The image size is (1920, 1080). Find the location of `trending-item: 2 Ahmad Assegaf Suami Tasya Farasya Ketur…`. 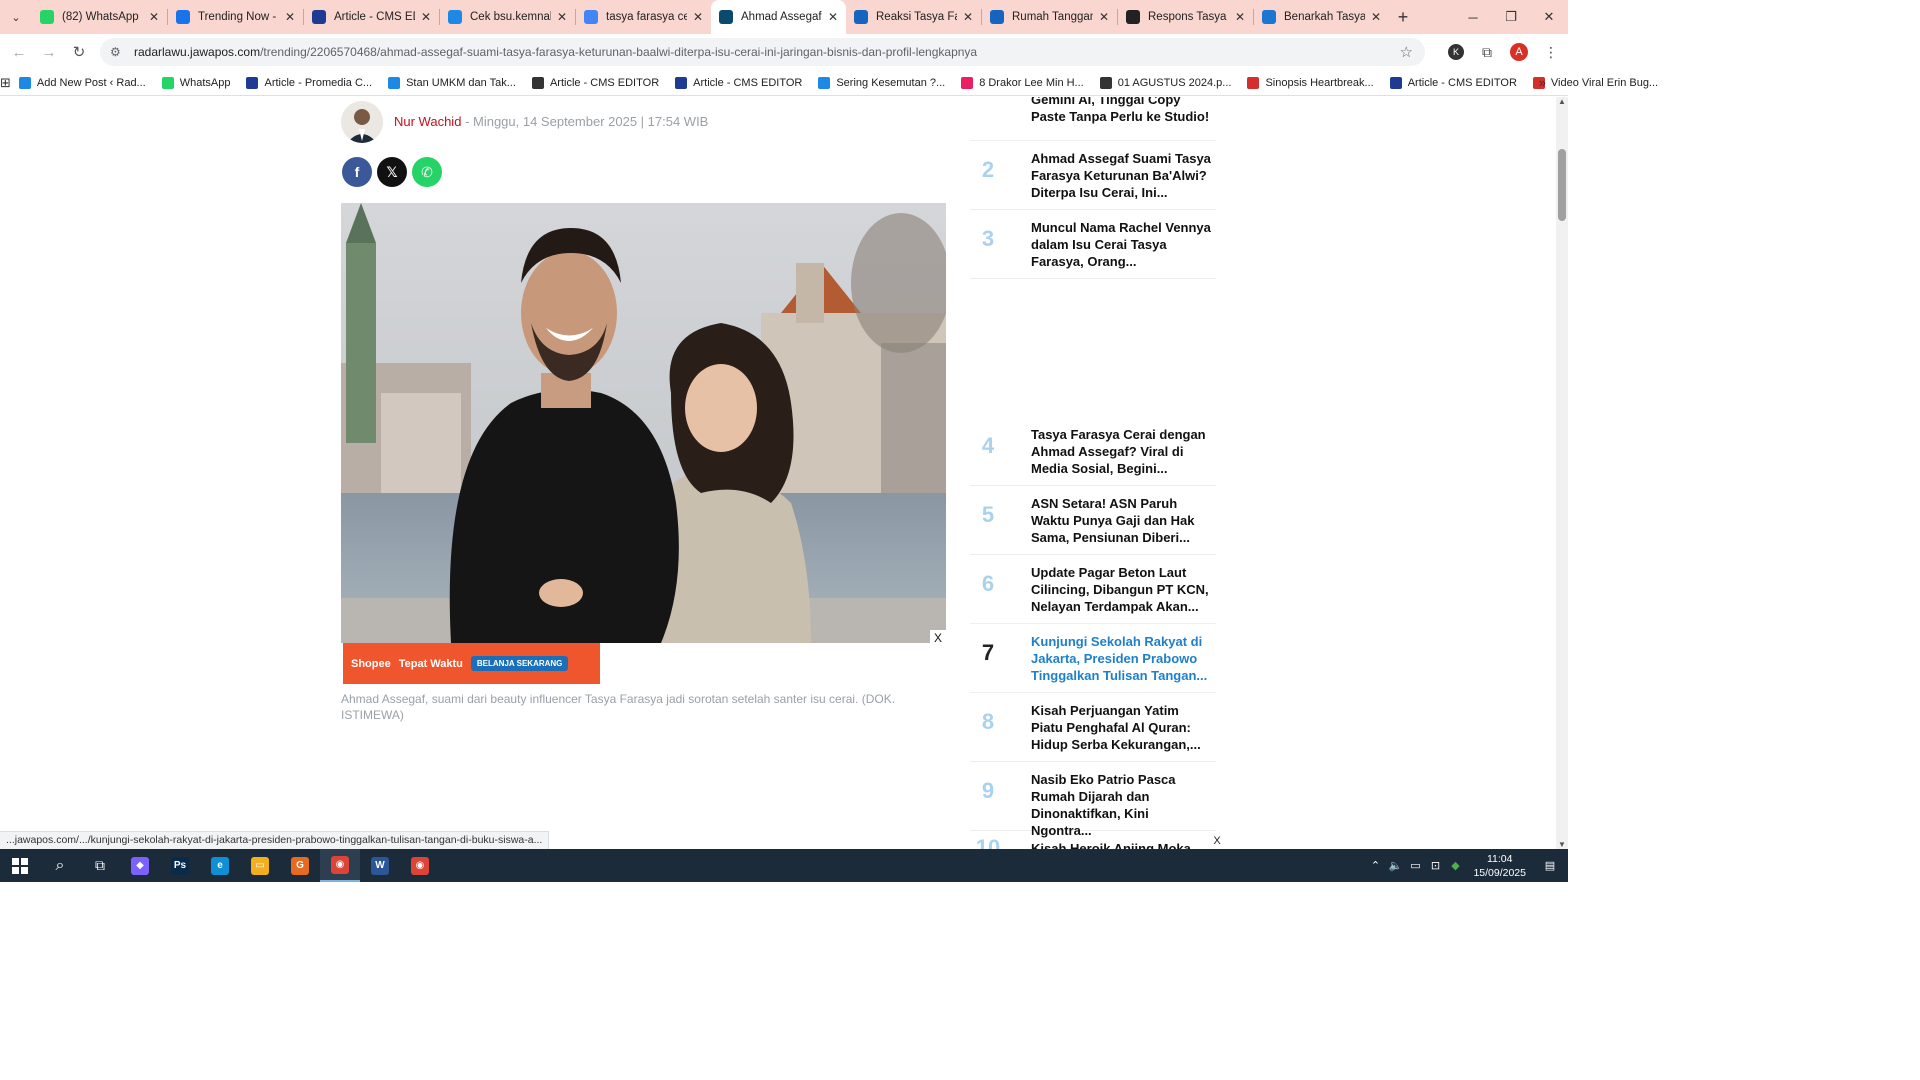

trending-item: 2 Ahmad Assegaf Suami Tasya Farasya Ketur… is located at coordinates (1093, 175).